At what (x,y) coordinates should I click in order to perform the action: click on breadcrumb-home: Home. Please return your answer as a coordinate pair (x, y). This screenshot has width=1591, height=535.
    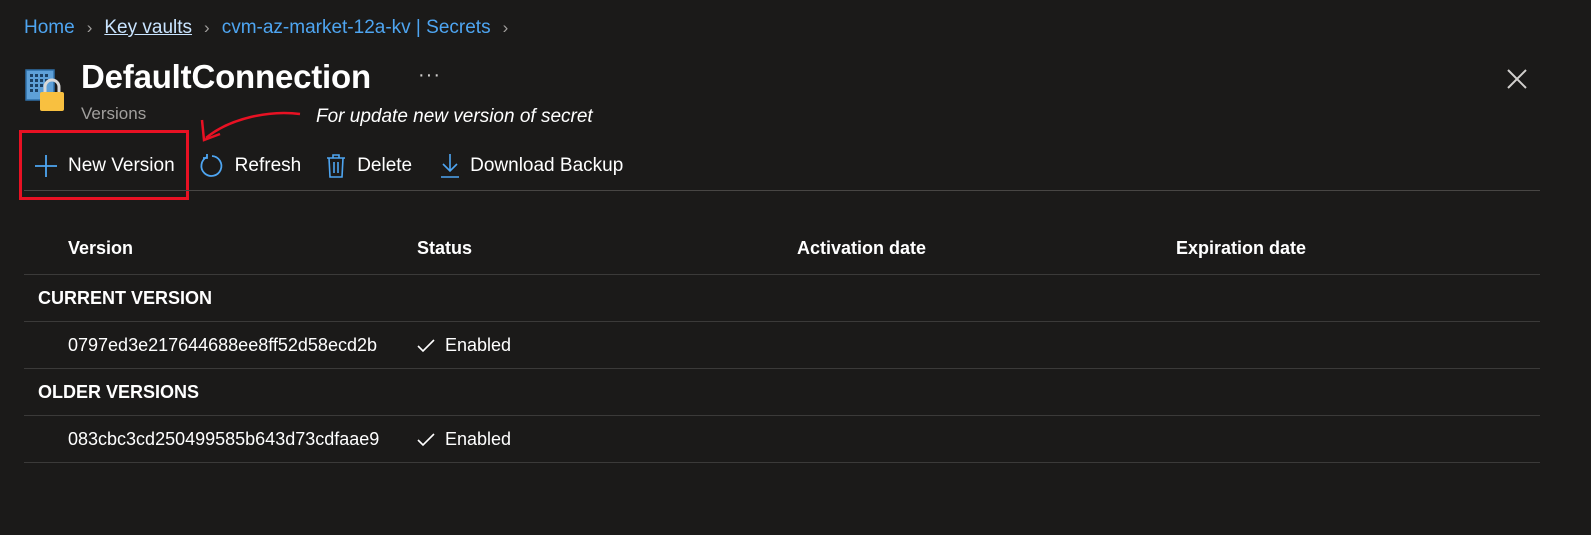
    Looking at the image, I should click on (49, 28).